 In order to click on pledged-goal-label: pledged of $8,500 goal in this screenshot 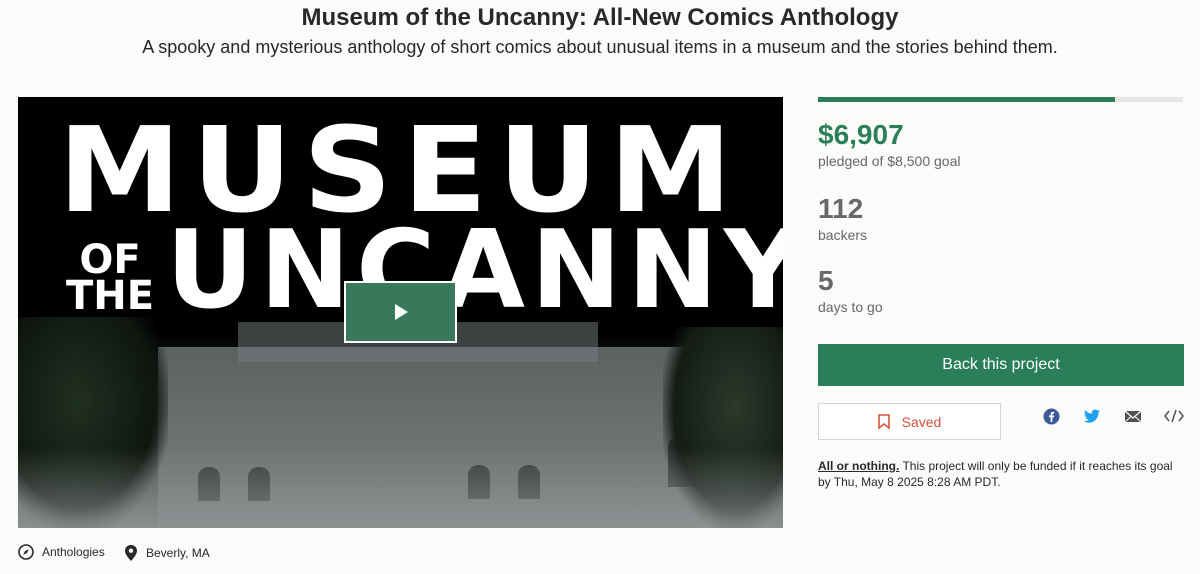, I will do `click(889, 161)`.